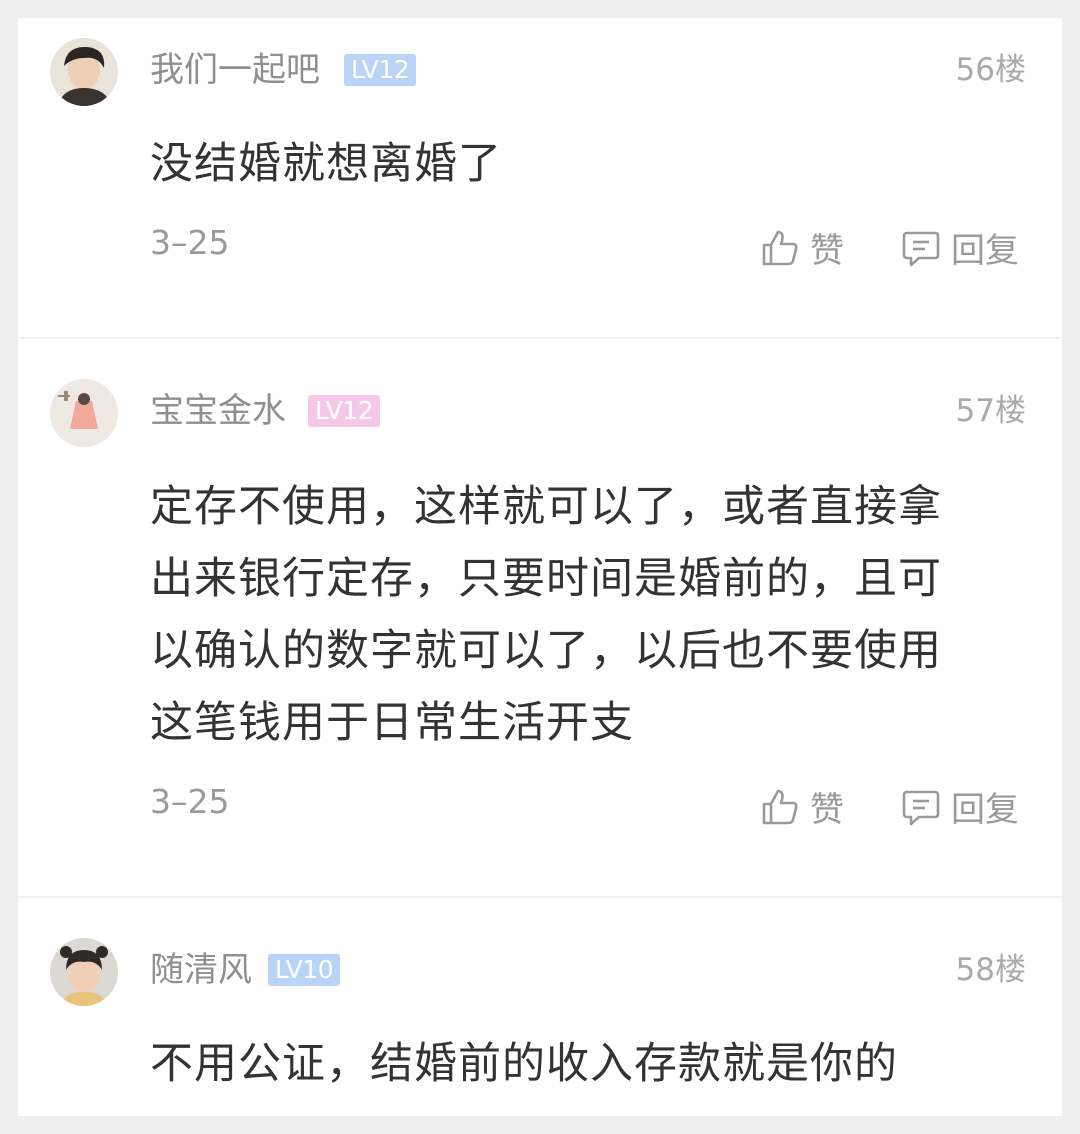 The width and height of the screenshot is (1080, 1134). What do you see at coordinates (524, 1064) in the screenshot?
I see `comment-text: 不用公证，结婚前的收入存款就是你的` at bounding box center [524, 1064].